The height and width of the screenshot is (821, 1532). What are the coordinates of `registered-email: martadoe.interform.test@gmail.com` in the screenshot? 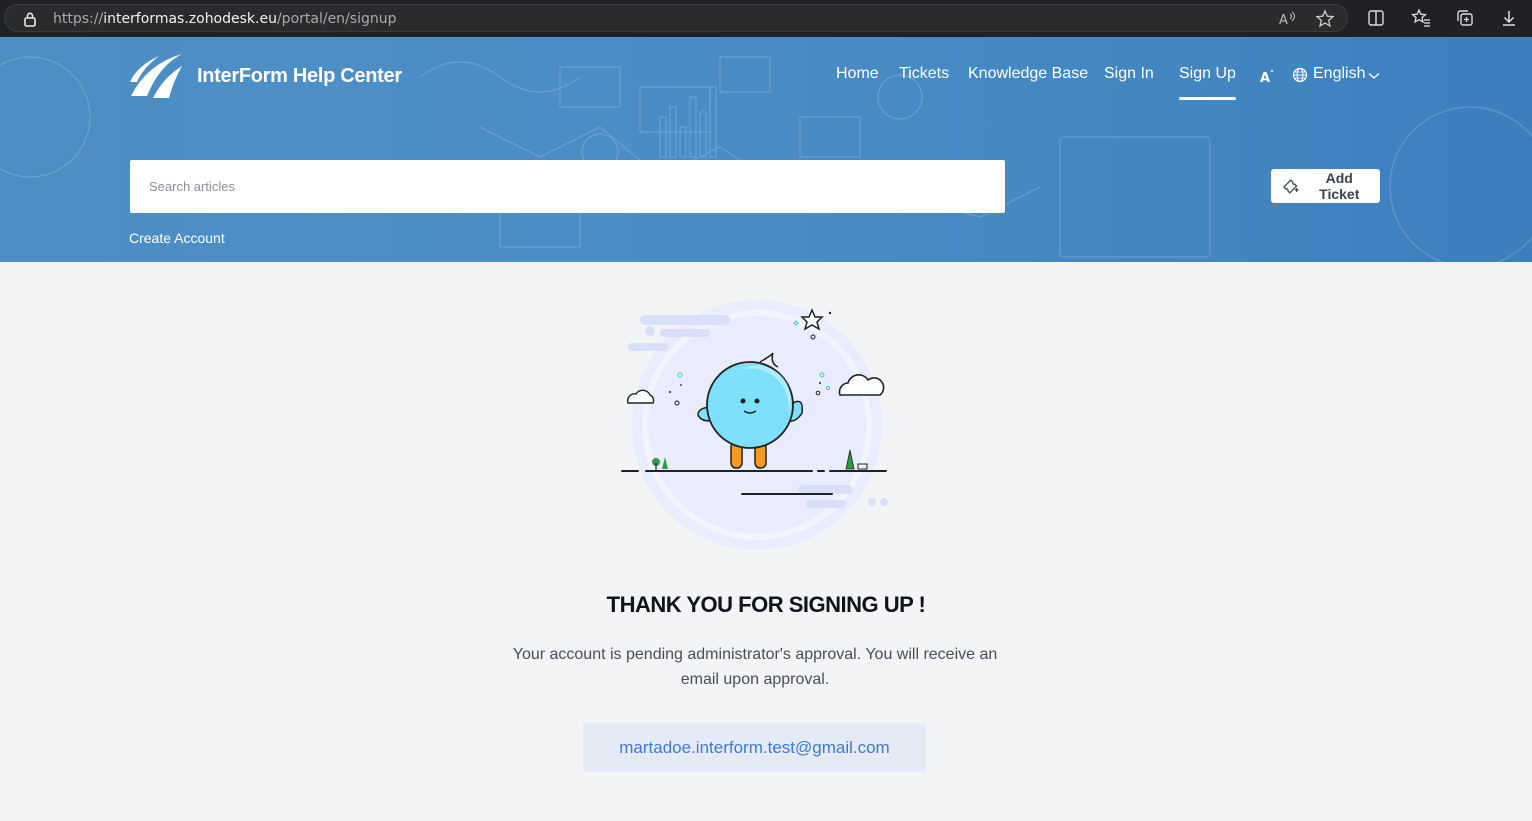 It's located at (754, 747).